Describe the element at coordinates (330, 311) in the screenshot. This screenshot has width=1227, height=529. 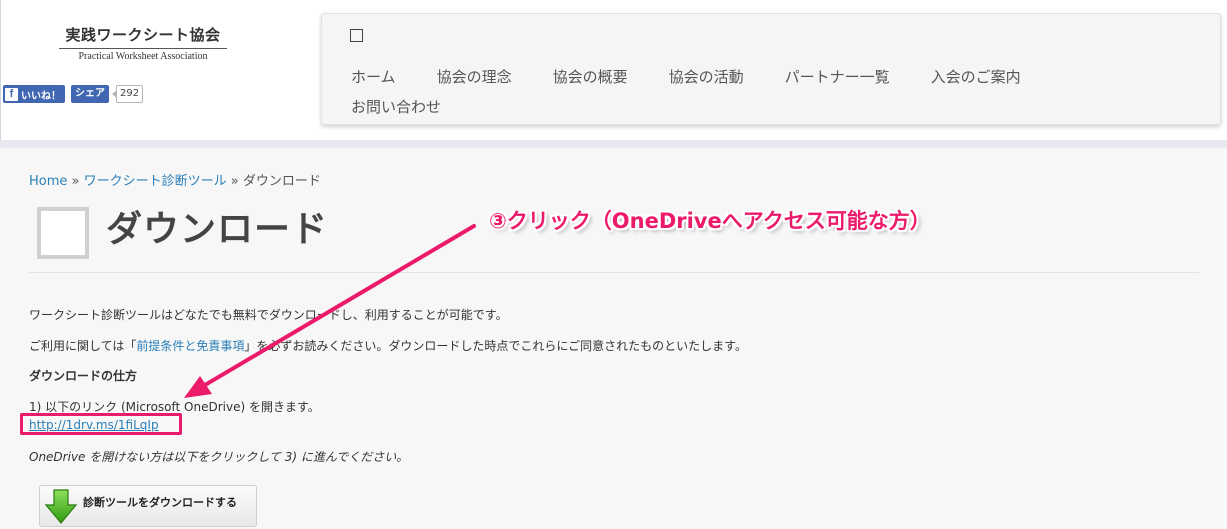
I see `annotation-arrow-icon` at that location.